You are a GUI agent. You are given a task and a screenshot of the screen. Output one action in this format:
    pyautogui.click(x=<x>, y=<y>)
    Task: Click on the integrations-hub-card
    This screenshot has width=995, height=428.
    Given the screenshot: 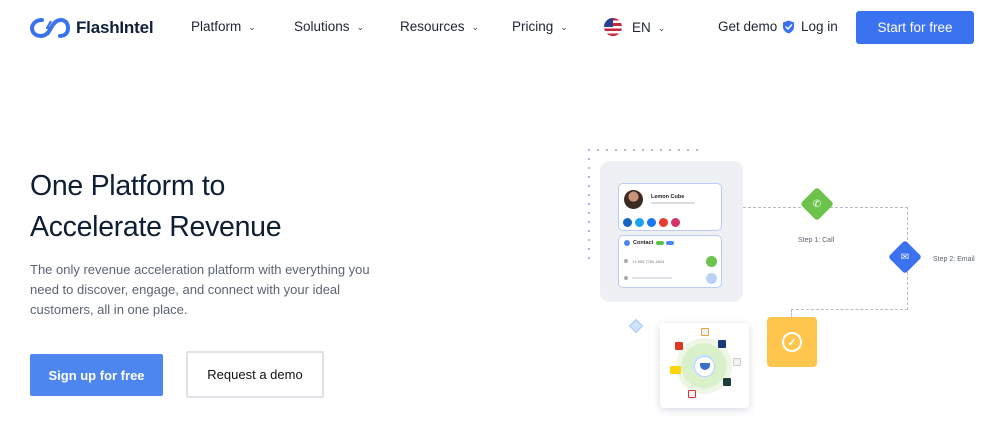 What is the action you would take?
    pyautogui.click(x=704, y=365)
    